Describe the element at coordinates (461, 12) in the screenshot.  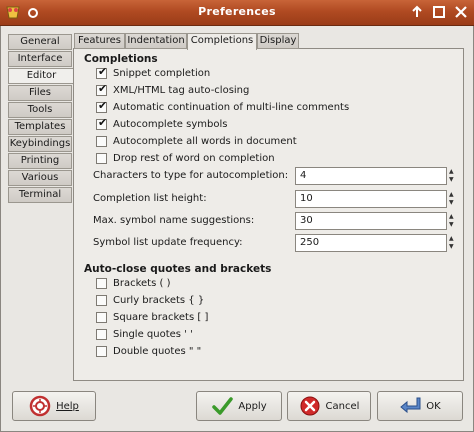
I see `close-icon` at that location.